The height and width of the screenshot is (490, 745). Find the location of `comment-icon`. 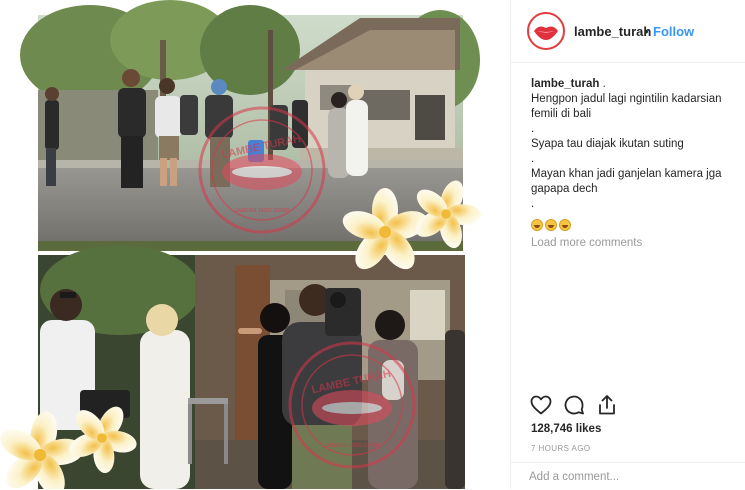

comment-icon is located at coordinates (574, 405).